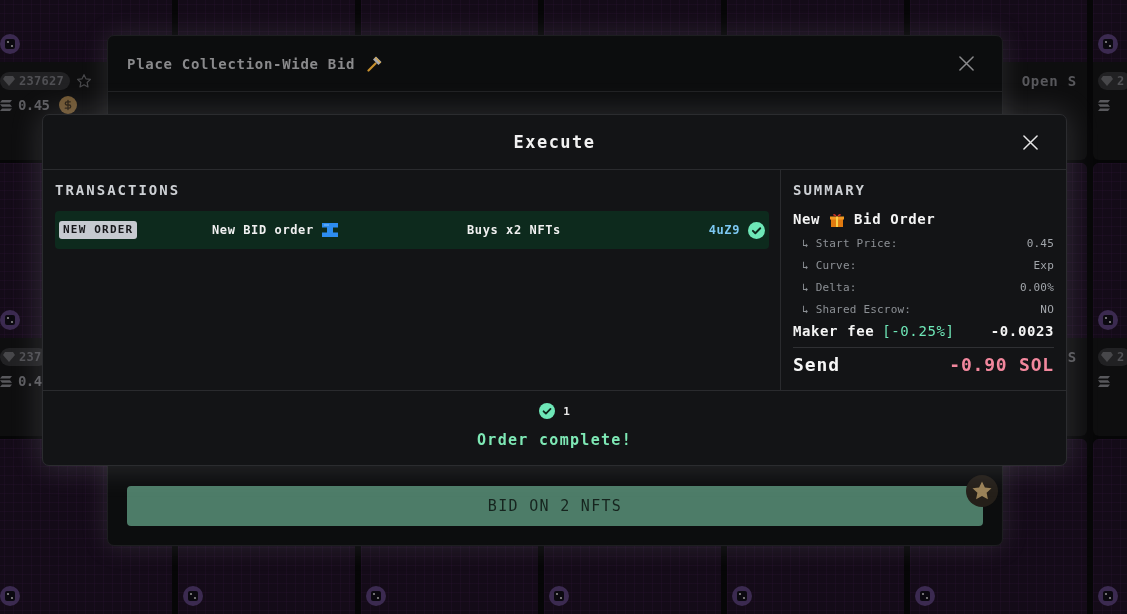  Describe the element at coordinates (84, 81) in the screenshot. I see `star-icon` at that location.